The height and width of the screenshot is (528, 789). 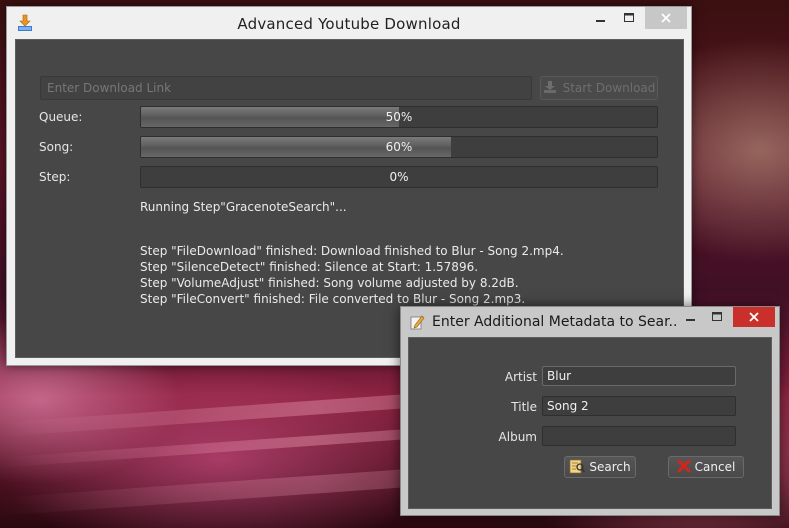 I want to click on download-icon, so click(x=550, y=88).